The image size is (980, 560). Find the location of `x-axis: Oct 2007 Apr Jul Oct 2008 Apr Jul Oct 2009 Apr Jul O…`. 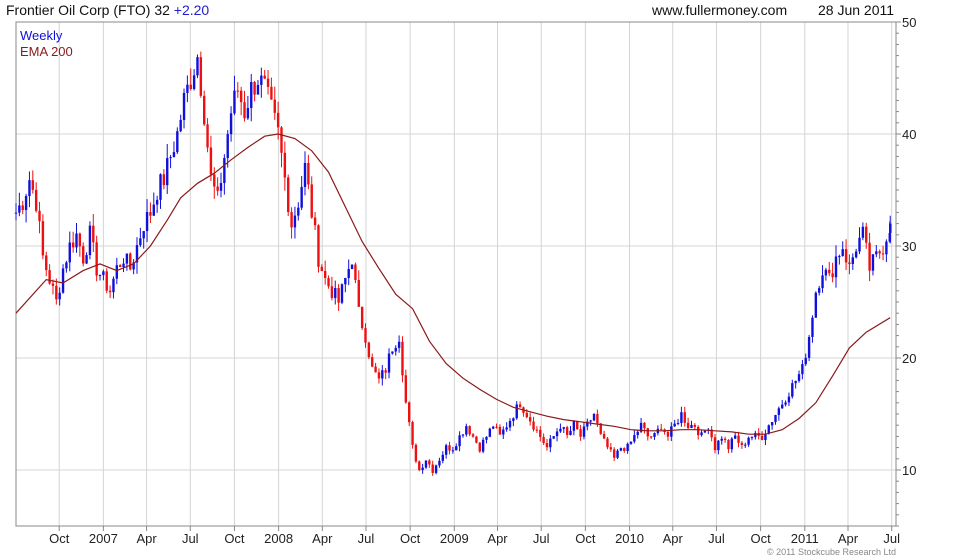

x-axis: Oct 2007 Apr Jul Oct 2008 Apr Jul Oct 2009 Apr Jul O… is located at coordinates (474, 536).